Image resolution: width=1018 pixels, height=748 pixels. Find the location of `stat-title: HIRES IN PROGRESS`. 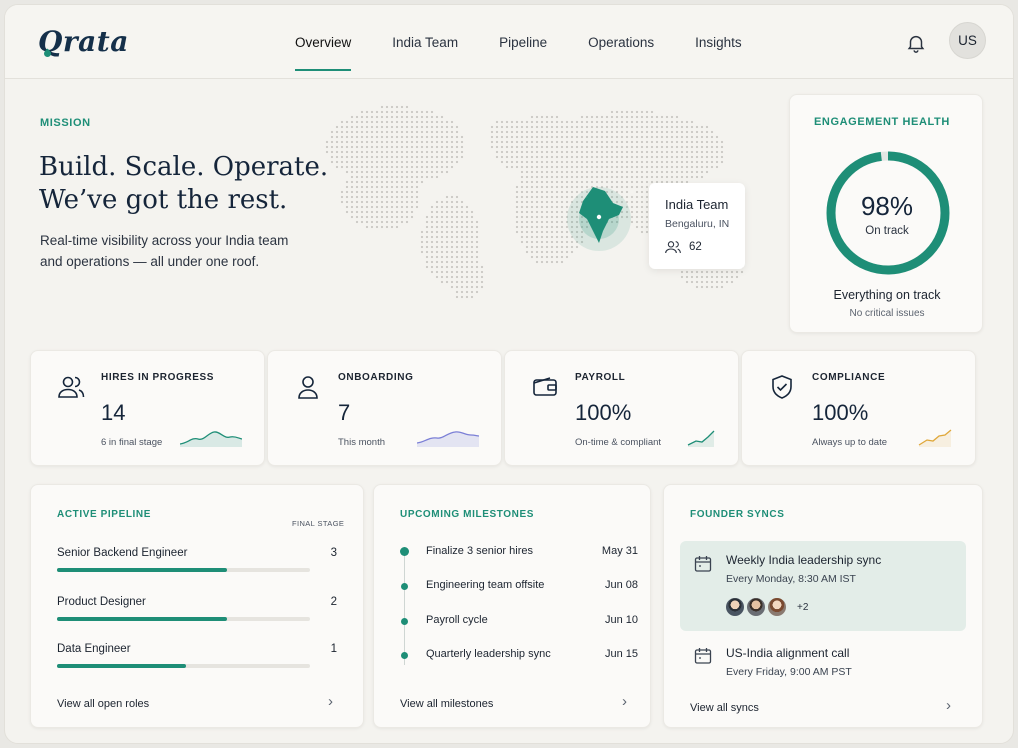

stat-title: HIRES IN PROGRESS is located at coordinates (157, 377).